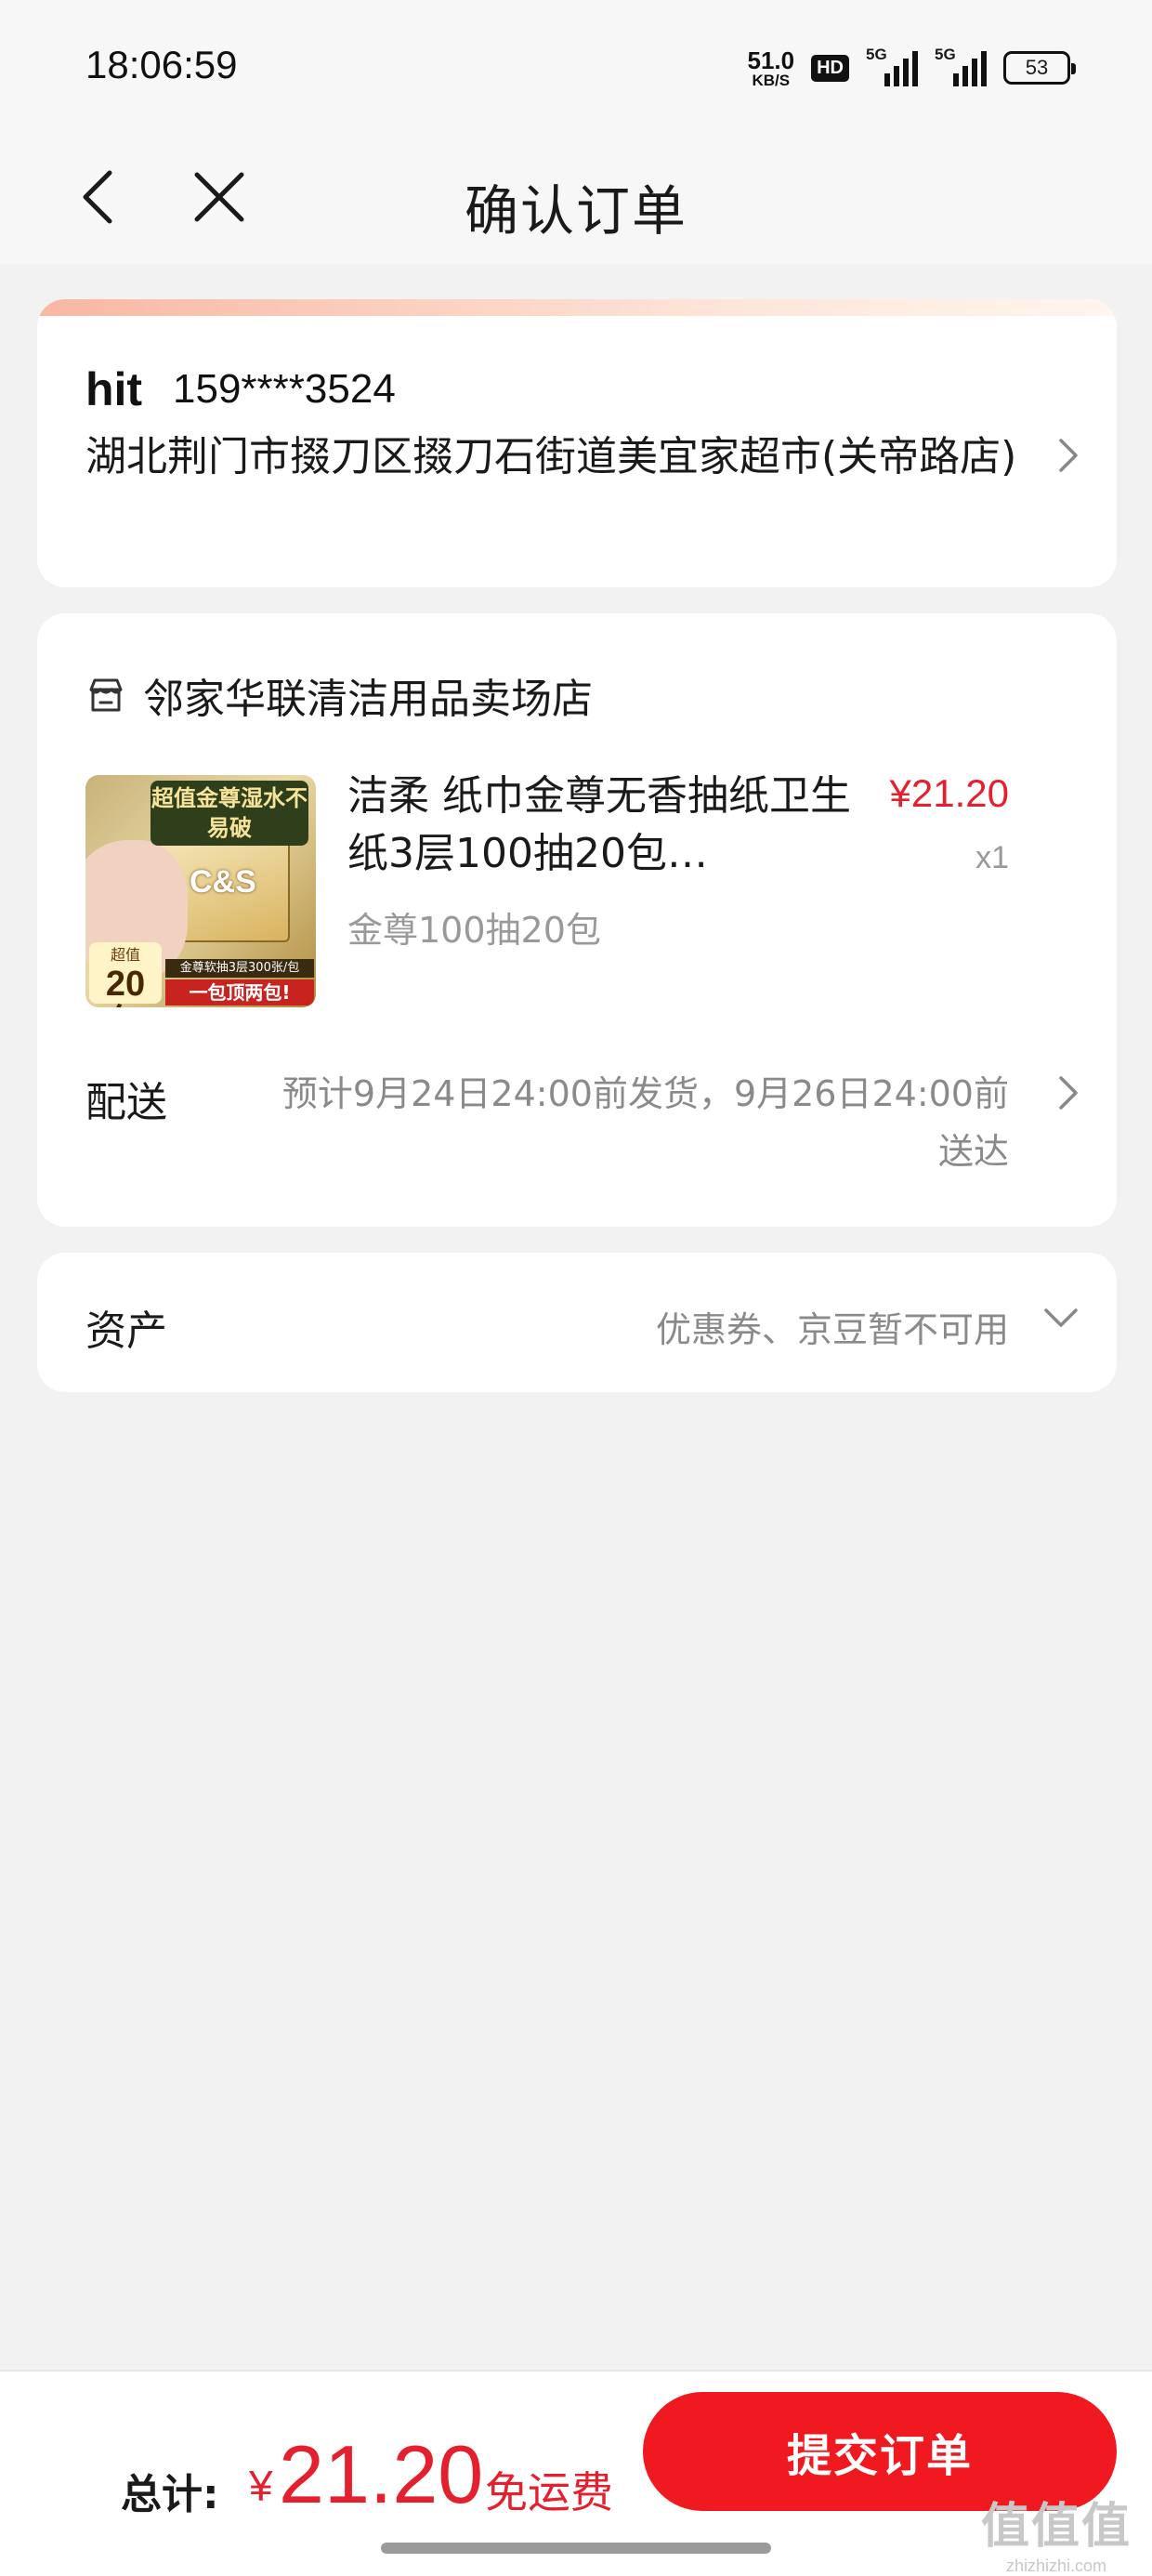 This screenshot has width=1152, height=2576. What do you see at coordinates (474, 930) in the screenshot?
I see `product-spec: 金尊100抽20包` at bounding box center [474, 930].